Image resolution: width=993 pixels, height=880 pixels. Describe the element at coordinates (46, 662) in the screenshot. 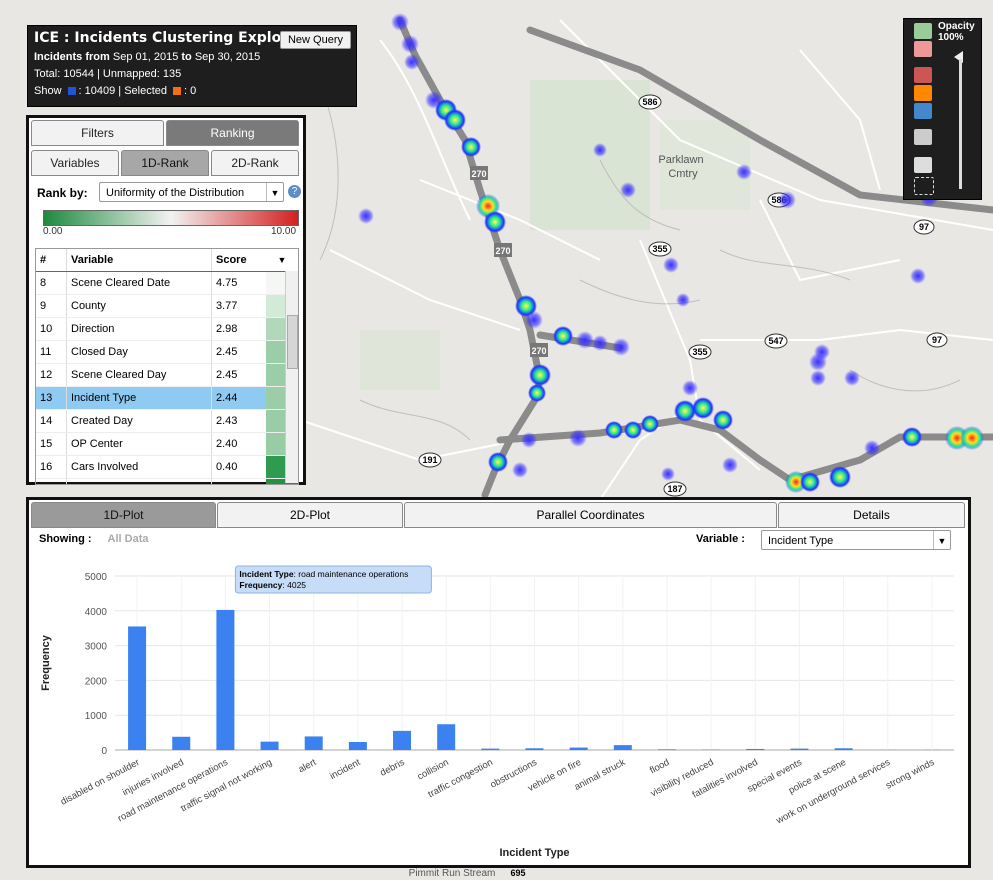

I see `y-axis-title: Frequency` at that location.